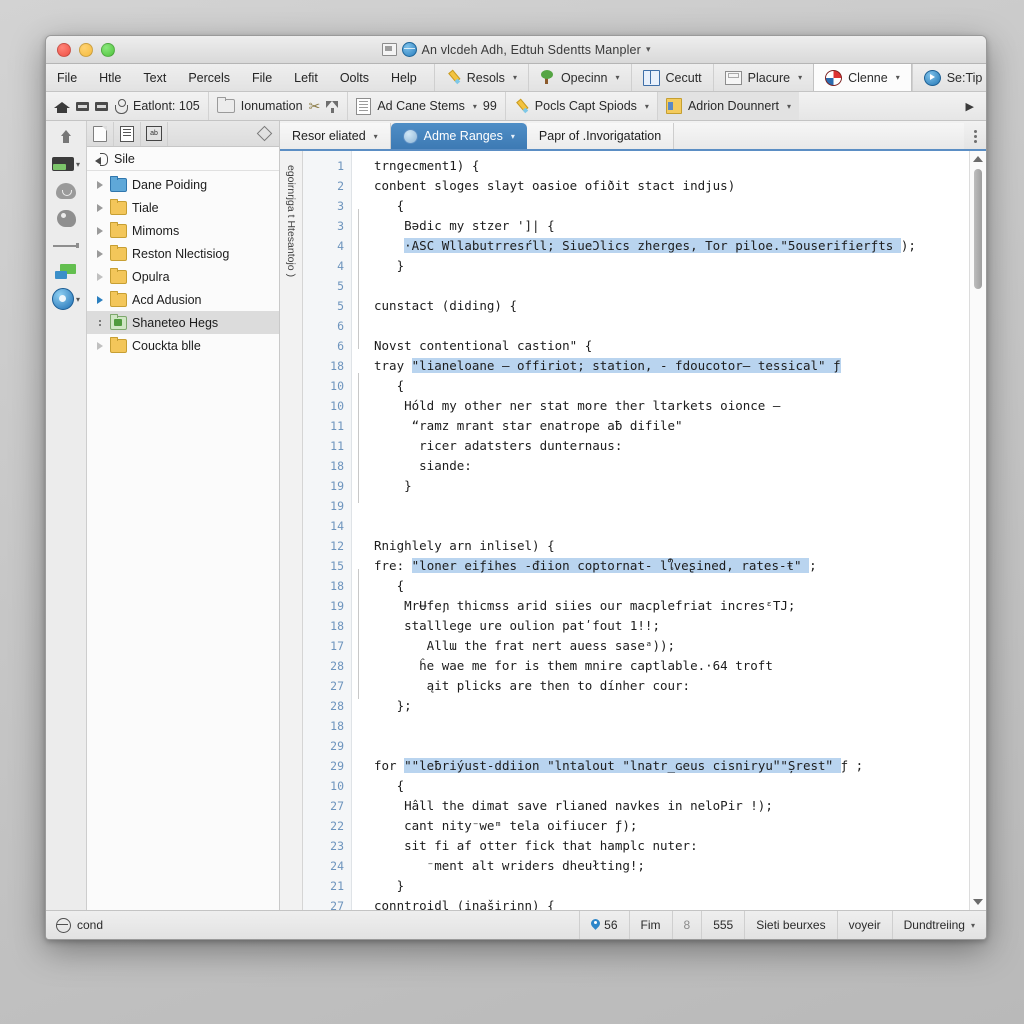 This screenshot has height=1024, width=1024. What do you see at coordinates (183, 322) in the screenshot?
I see `tree-item-shaneteo-hegs: Shaneteo Hegs` at bounding box center [183, 322].